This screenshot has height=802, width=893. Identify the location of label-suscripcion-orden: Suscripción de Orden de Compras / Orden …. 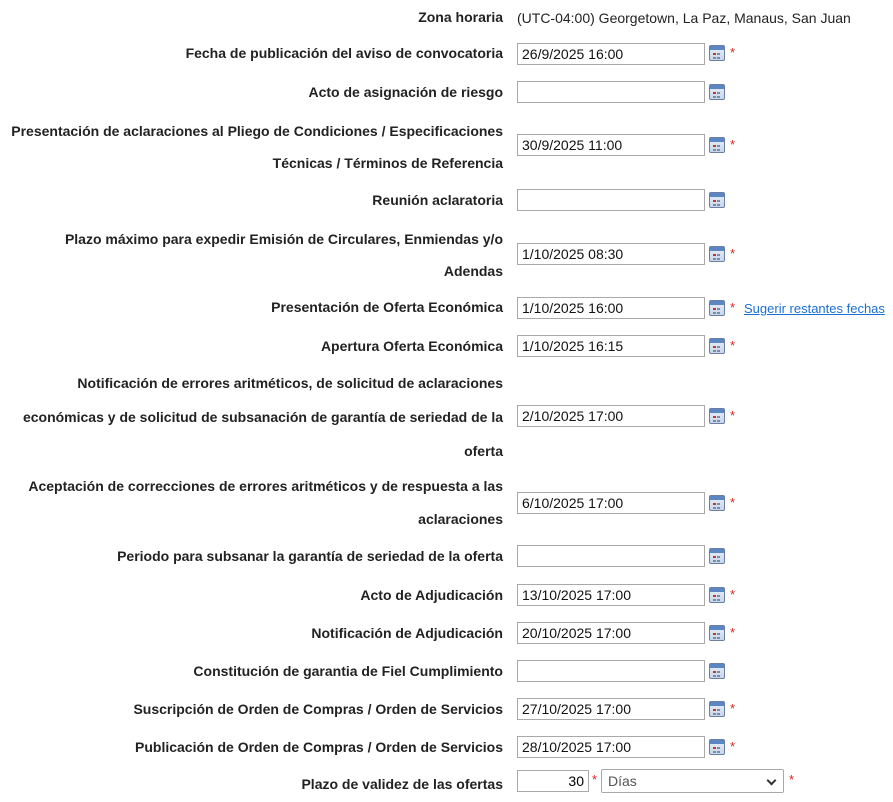
(318, 709).